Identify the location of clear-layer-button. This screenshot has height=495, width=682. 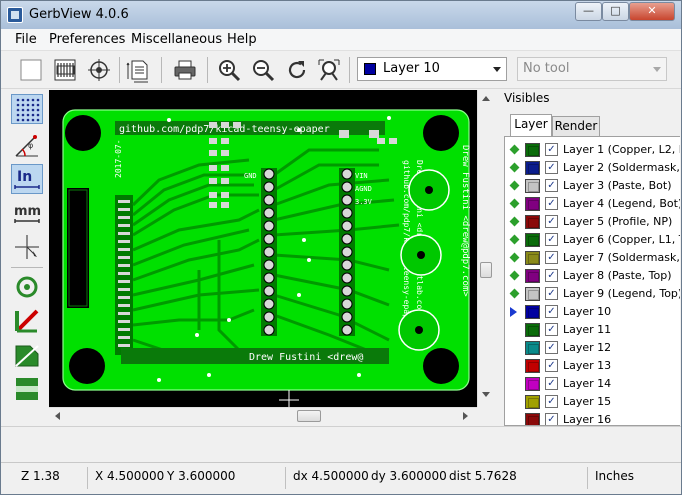
(31, 70).